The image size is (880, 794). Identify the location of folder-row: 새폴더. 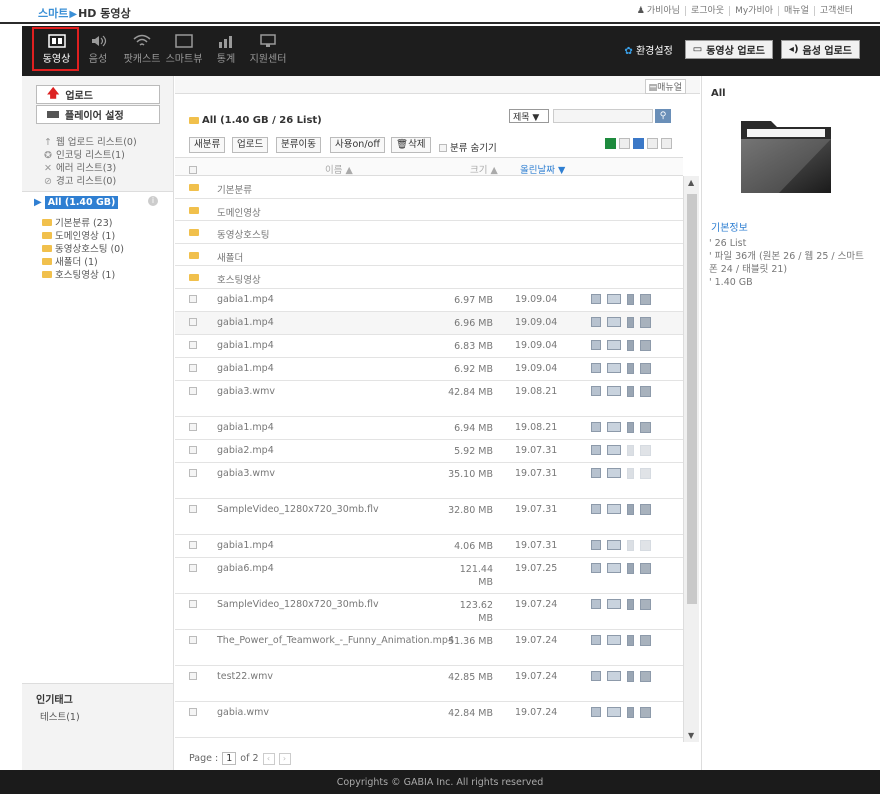
(429, 255).